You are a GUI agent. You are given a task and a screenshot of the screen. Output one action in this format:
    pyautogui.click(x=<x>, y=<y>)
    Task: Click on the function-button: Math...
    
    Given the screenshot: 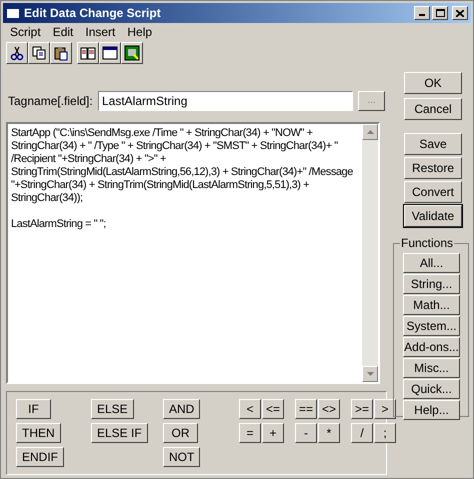 What is the action you would take?
    pyautogui.click(x=431, y=305)
    